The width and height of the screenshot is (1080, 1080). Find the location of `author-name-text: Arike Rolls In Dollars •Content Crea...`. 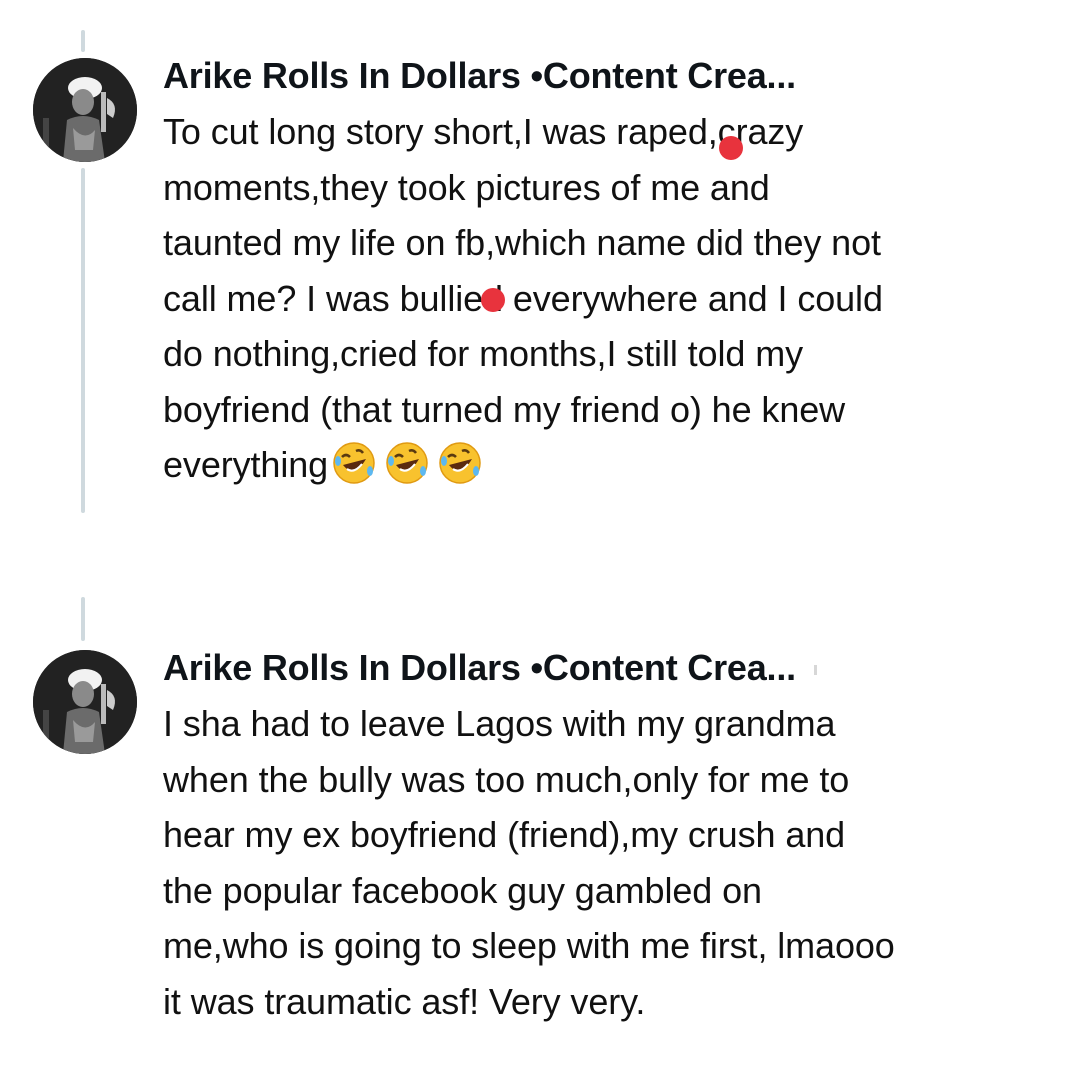

author-name-text: Arike Rolls In Dollars •Content Crea... is located at coordinates (479, 667).